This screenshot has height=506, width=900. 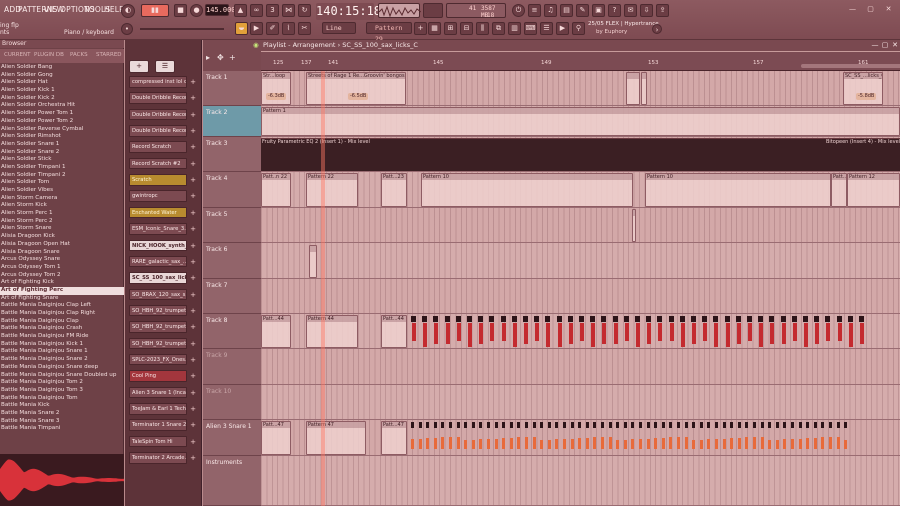 I want to click on playlist-pattern-name: SC_SS_100_sax_licks_C, so click(x=380, y=45).